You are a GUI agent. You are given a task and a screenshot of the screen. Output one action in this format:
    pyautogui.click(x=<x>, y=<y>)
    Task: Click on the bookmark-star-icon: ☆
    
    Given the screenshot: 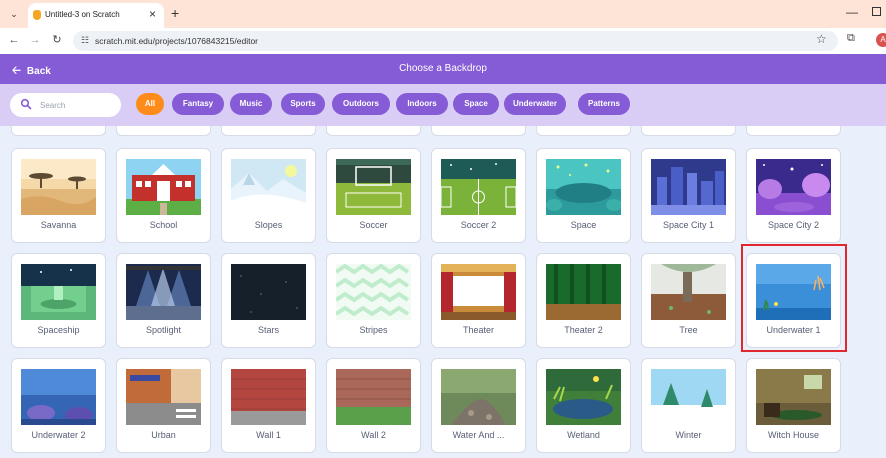 What is the action you would take?
    pyautogui.click(x=821, y=39)
    